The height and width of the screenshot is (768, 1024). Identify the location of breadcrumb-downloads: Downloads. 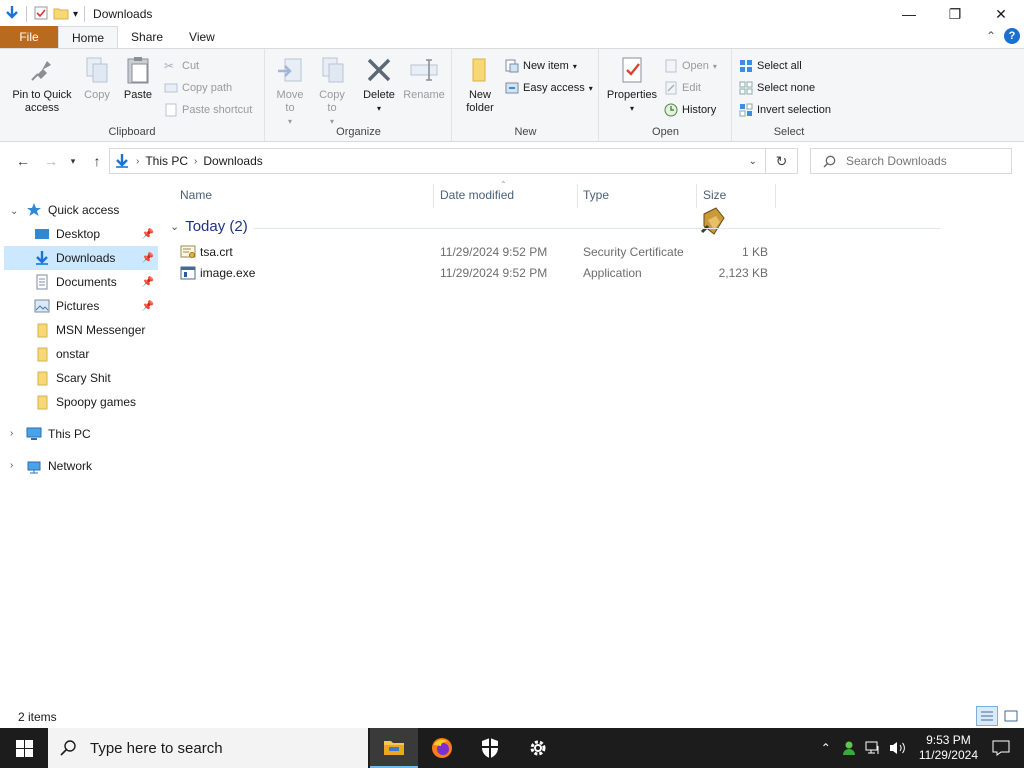
(232, 161).